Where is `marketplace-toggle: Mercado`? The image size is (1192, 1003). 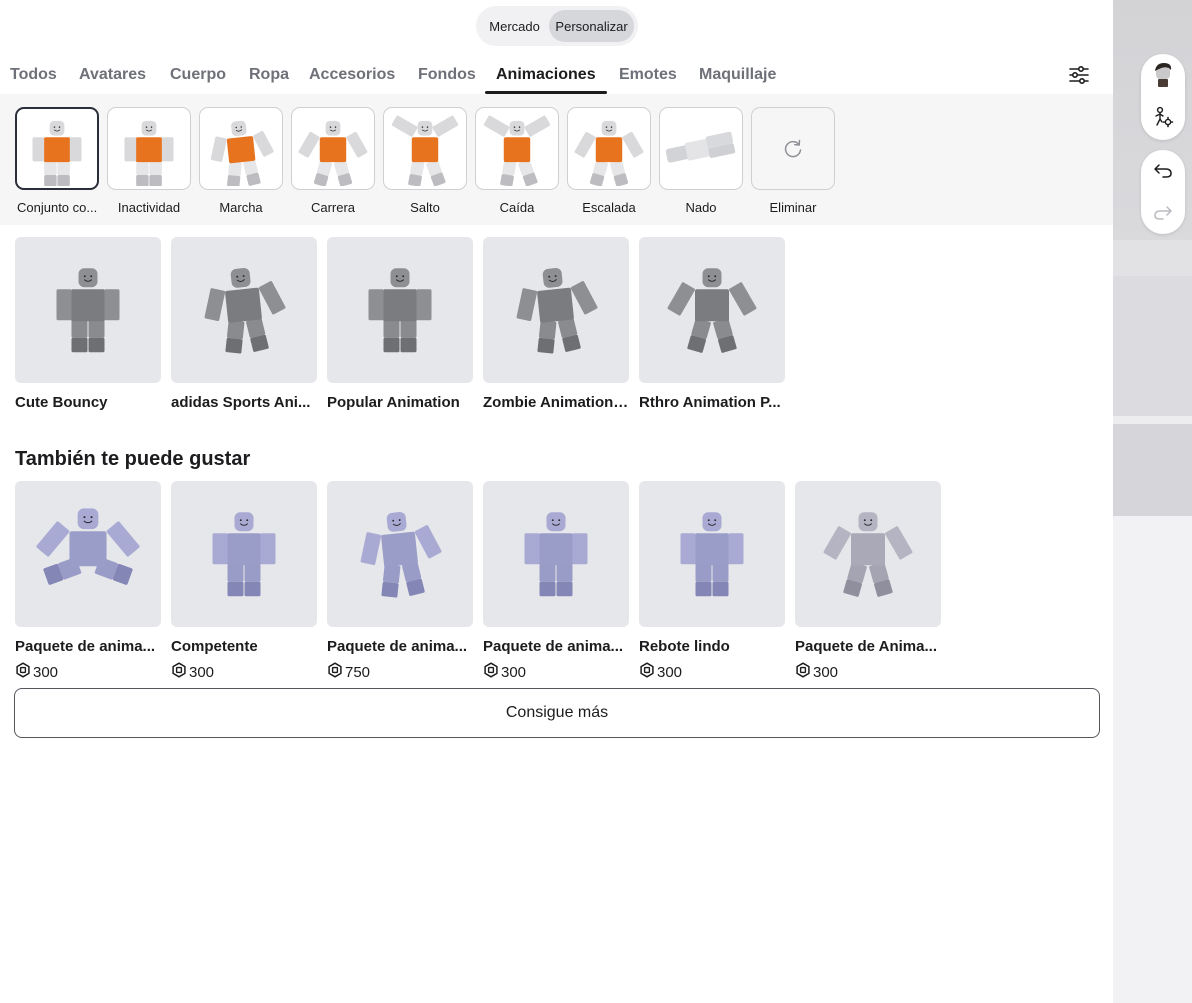 marketplace-toggle: Mercado is located at coordinates (514, 26).